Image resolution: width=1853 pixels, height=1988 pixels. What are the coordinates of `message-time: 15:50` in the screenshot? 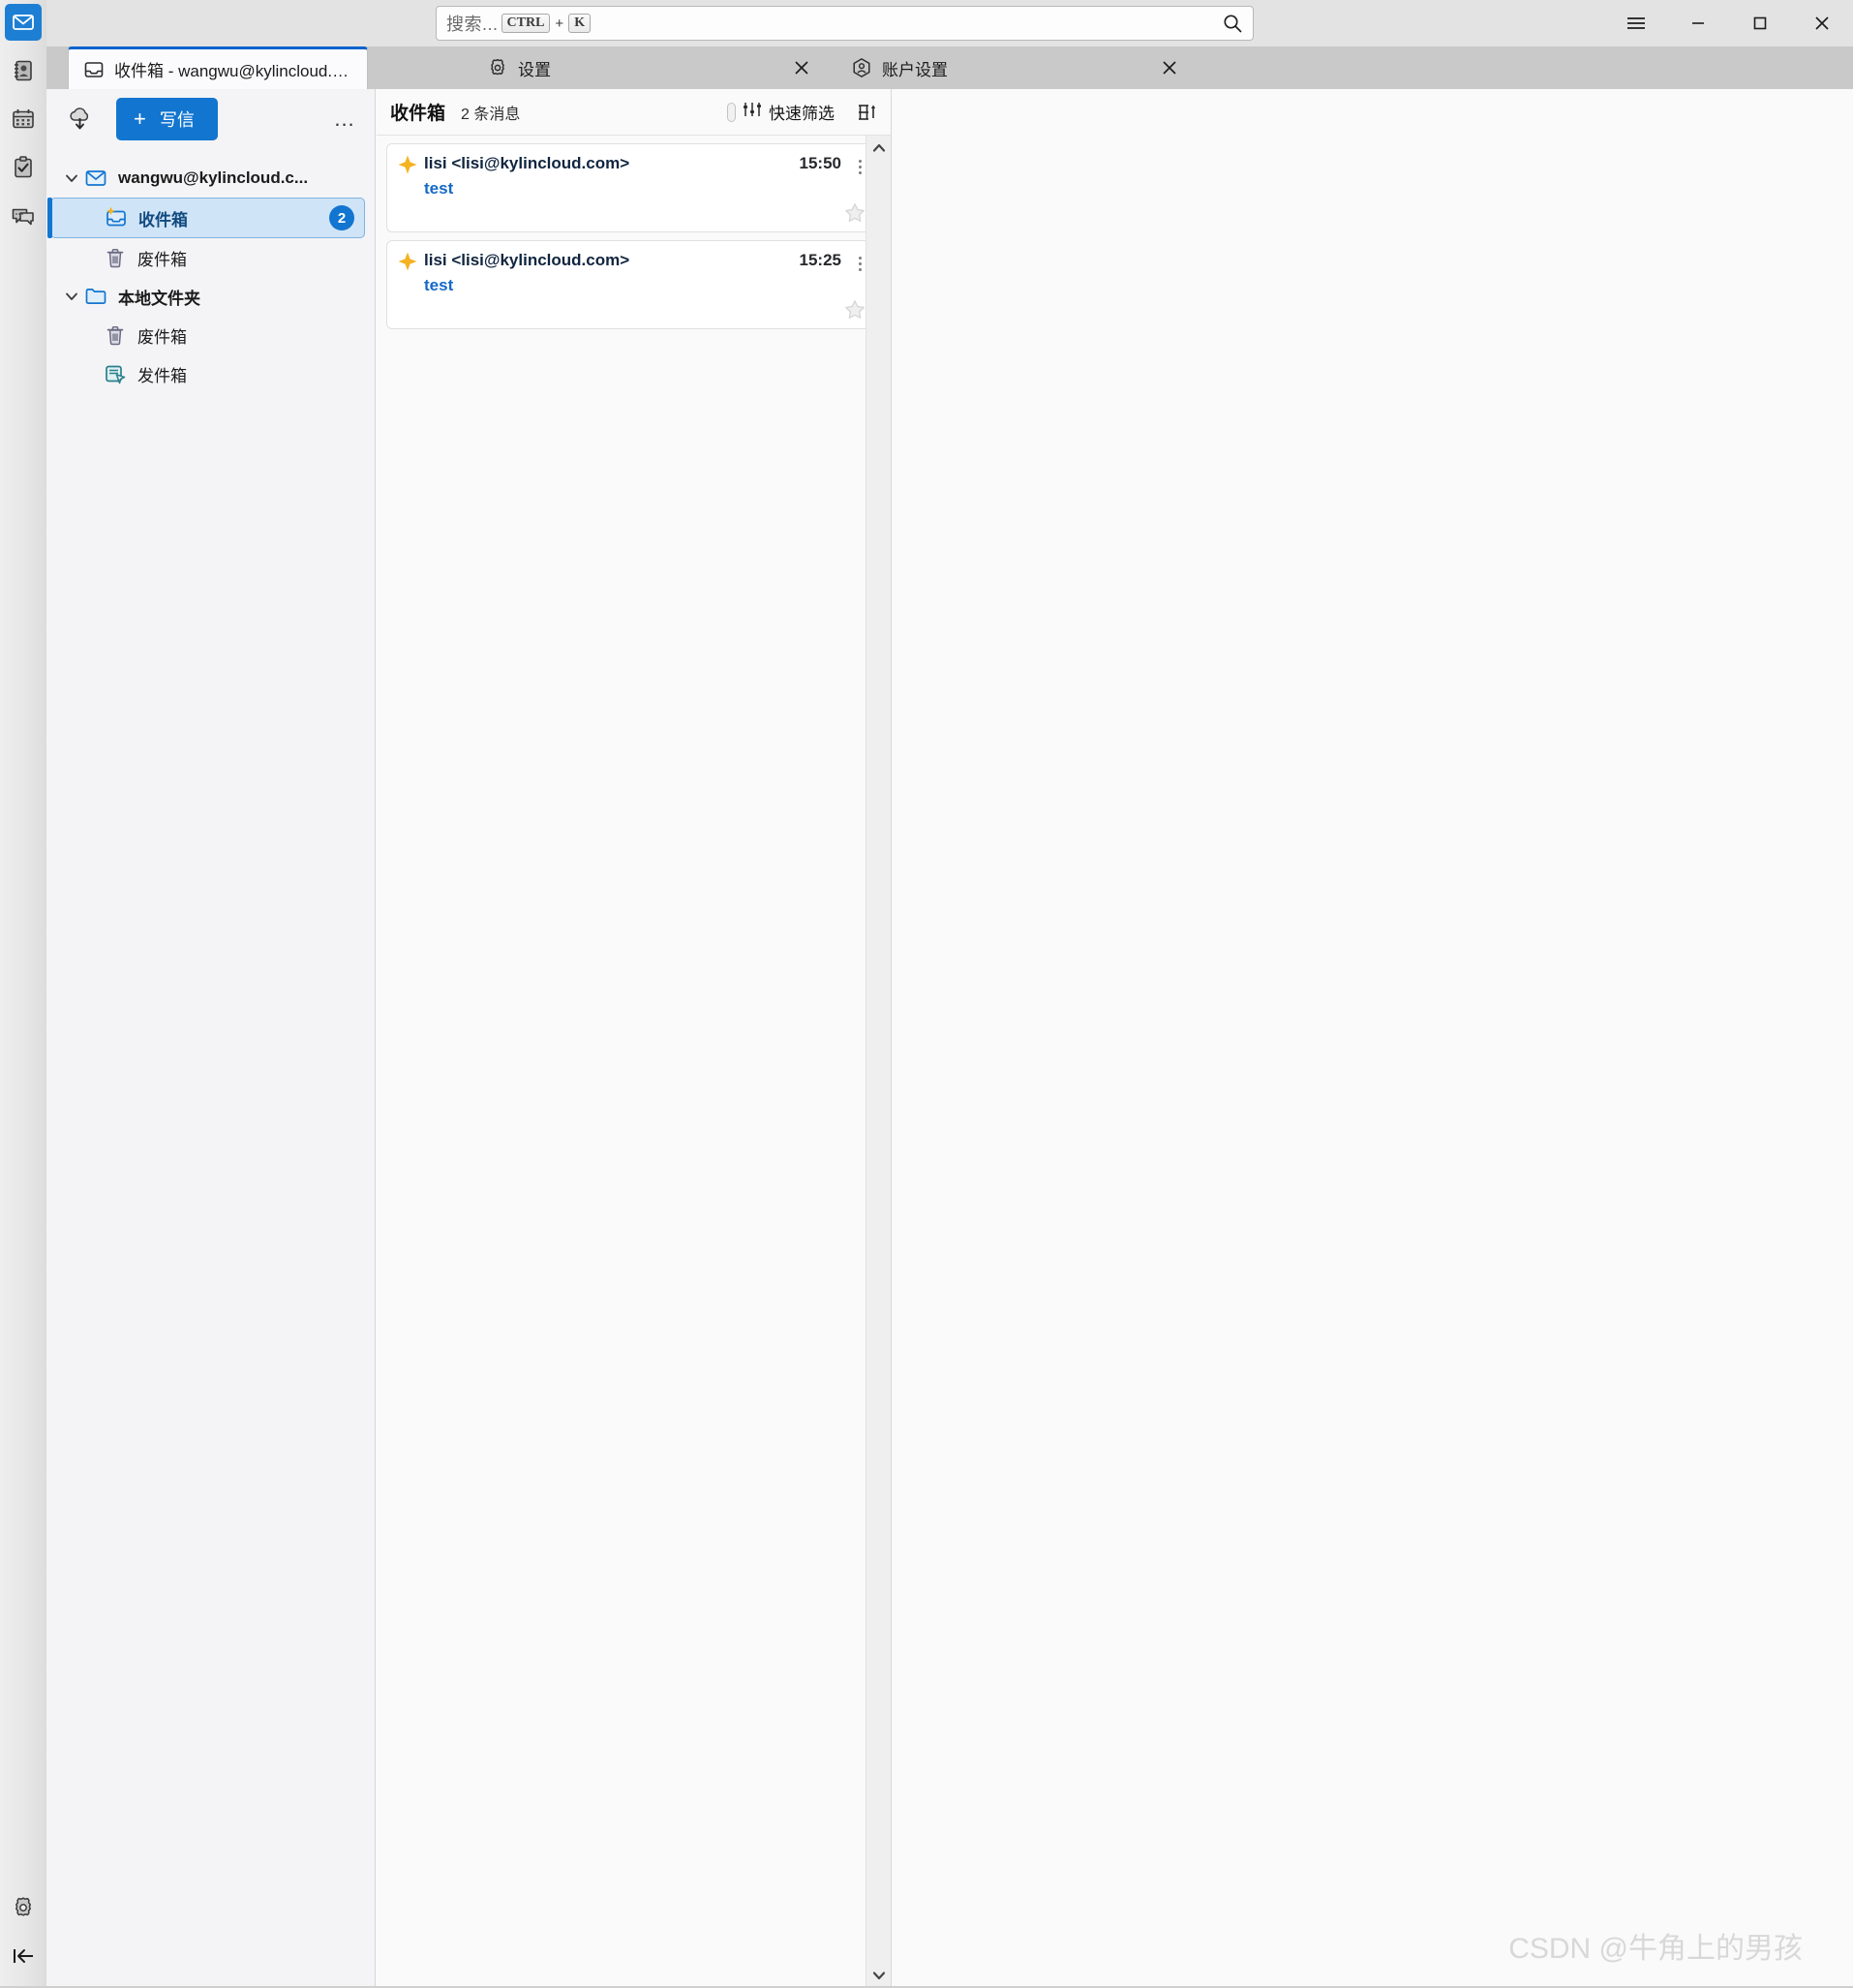 It's located at (820, 163).